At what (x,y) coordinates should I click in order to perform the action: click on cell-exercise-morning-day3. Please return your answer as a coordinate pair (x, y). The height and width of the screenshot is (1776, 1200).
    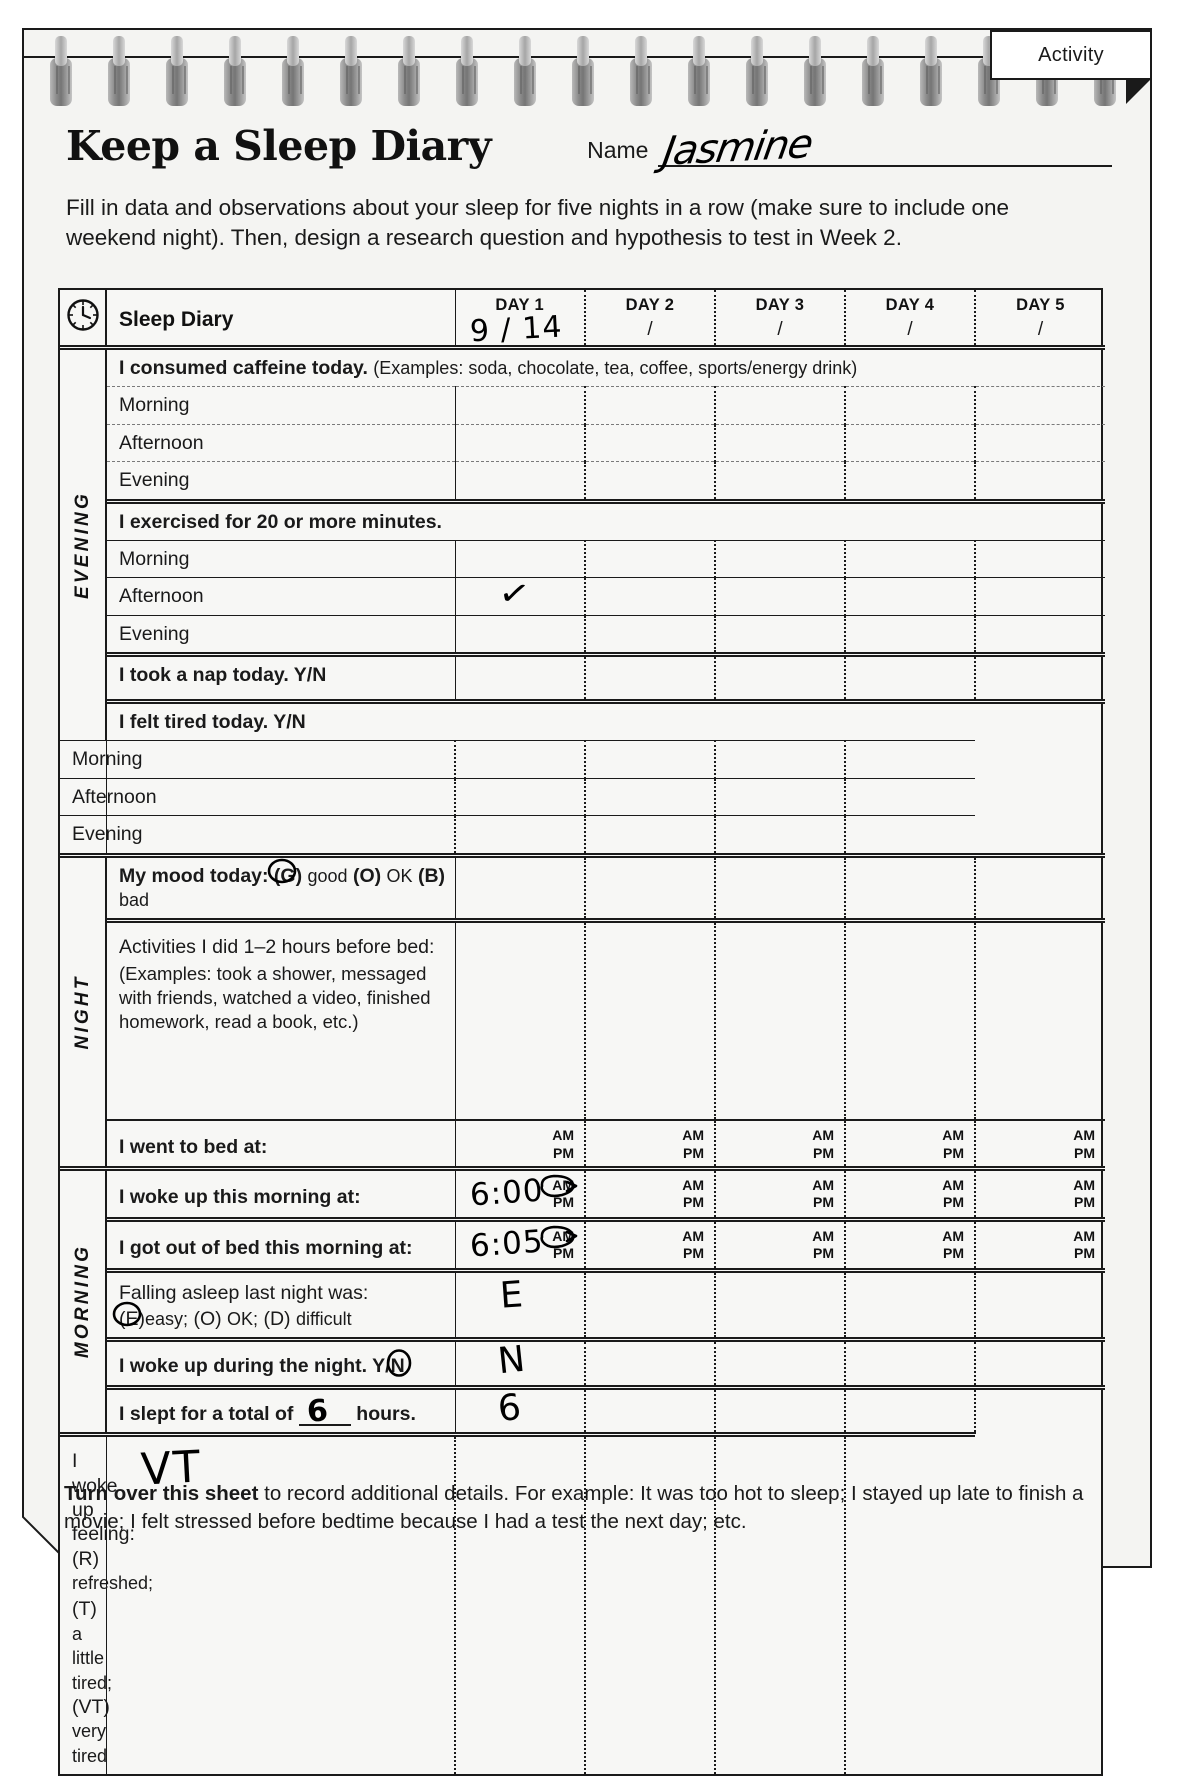
    Looking at the image, I should click on (780, 558).